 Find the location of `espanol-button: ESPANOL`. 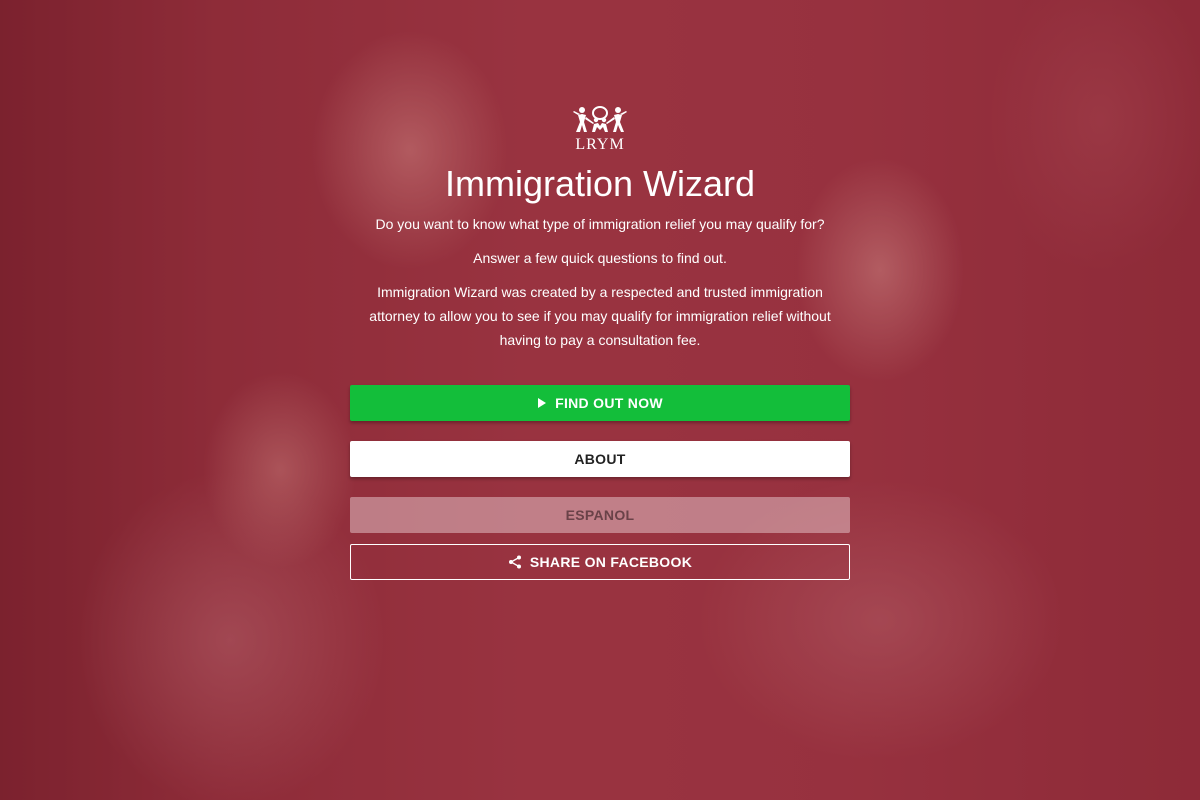

espanol-button: ESPANOL is located at coordinates (600, 515).